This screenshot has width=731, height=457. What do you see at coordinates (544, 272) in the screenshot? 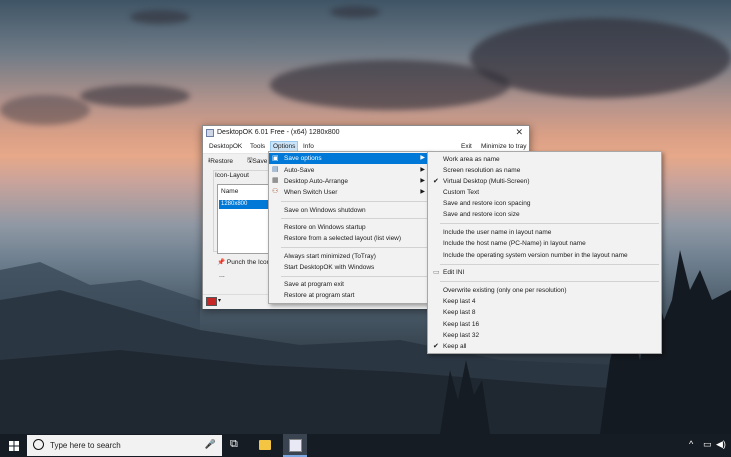
I see `submenu-item-edit-ini: ▭ Edit INI` at bounding box center [544, 272].